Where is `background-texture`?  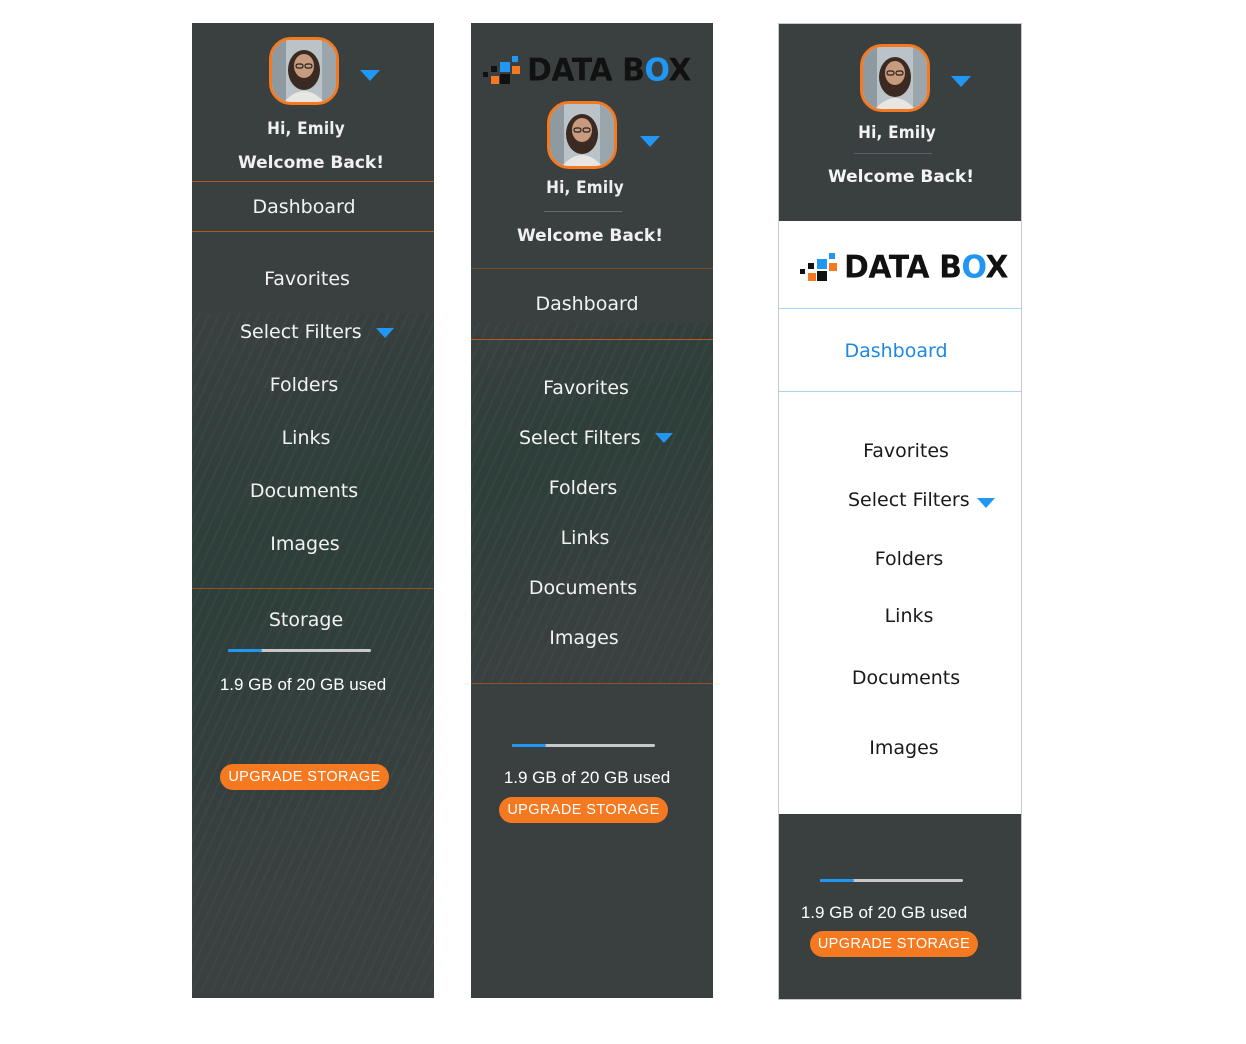
background-texture is located at coordinates (313, 653).